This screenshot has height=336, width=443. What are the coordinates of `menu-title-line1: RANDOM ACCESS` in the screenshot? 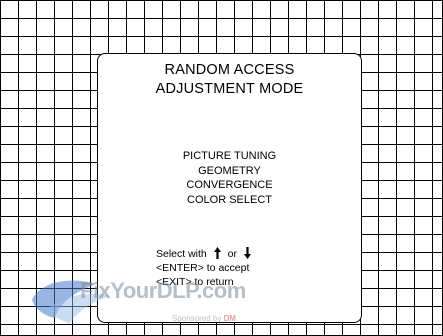 It's located at (229, 70).